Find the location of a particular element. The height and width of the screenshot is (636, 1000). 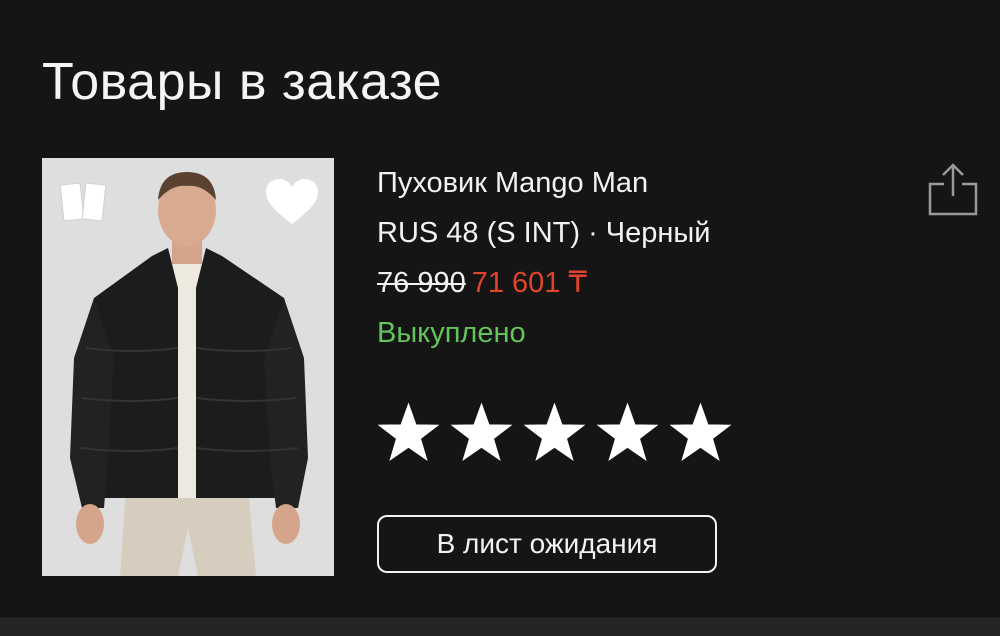

price-row: 76 990 71 601 ₸ is located at coordinates (543, 283).